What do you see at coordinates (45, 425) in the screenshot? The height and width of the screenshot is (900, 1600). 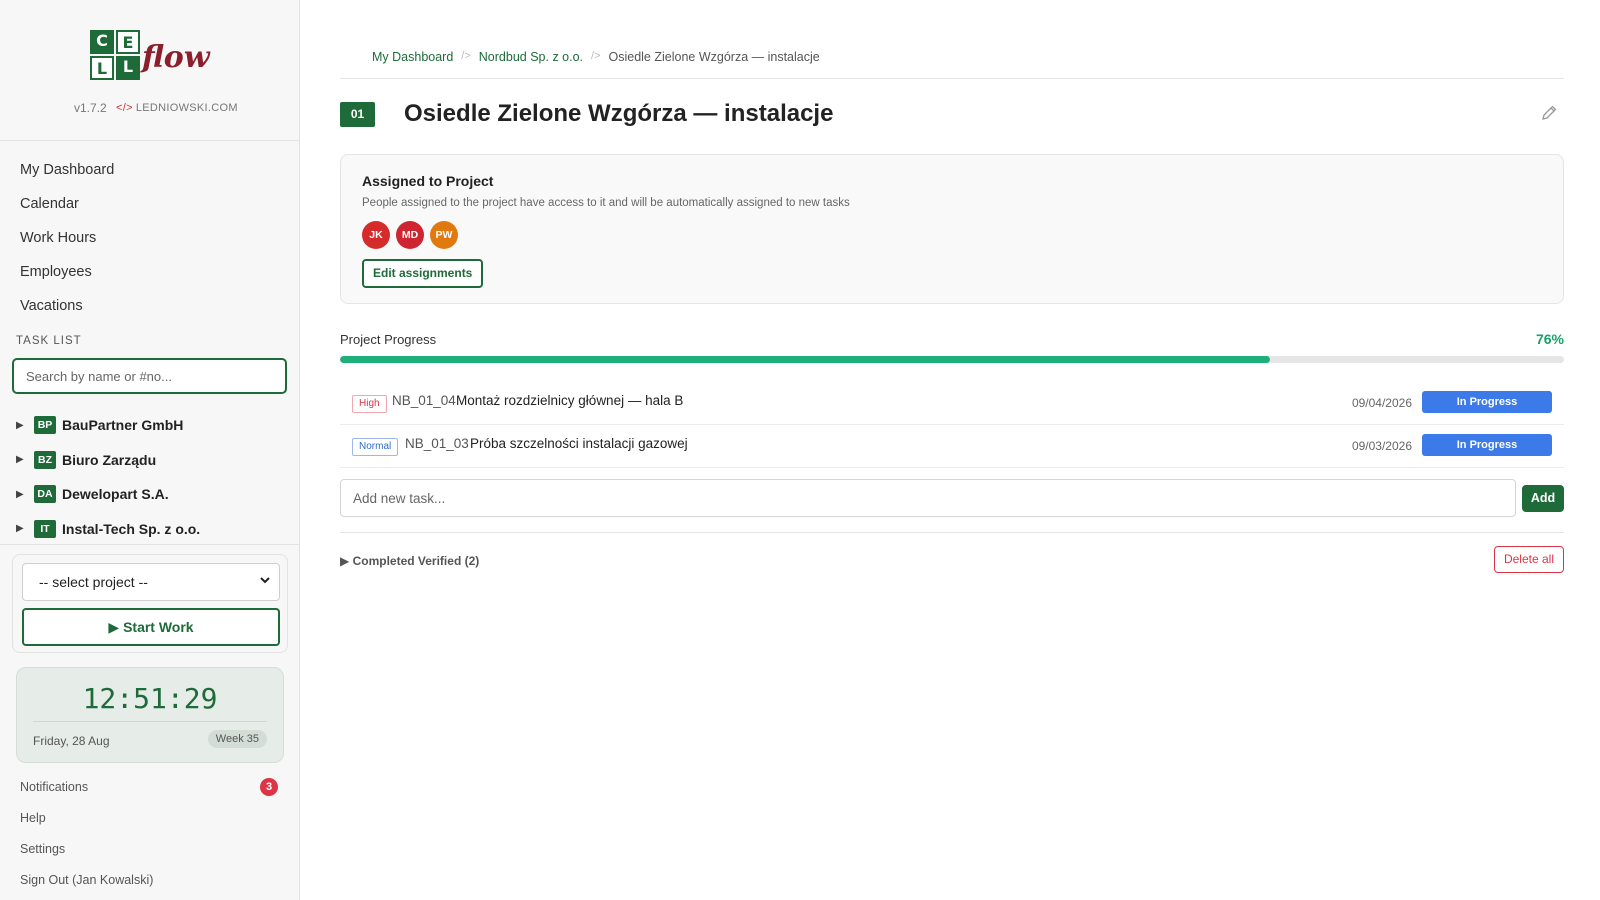 I see `client-badge: BP` at bounding box center [45, 425].